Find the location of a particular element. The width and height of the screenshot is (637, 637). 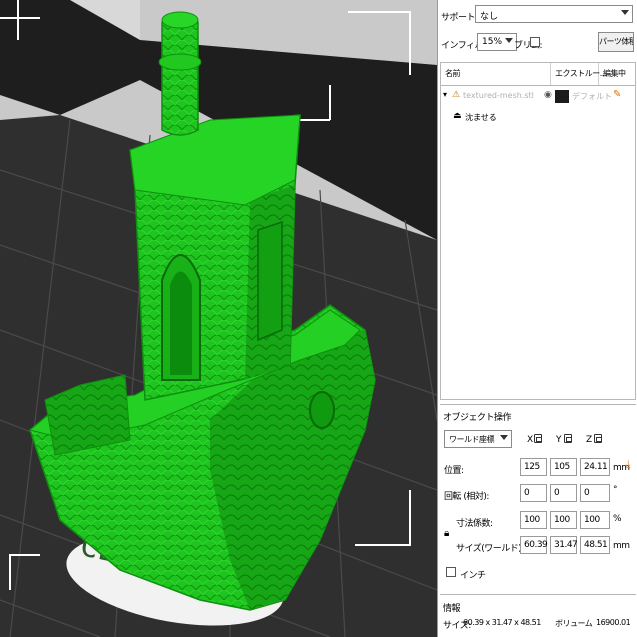

support-label: サポート: is located at coordinates (459, 18).